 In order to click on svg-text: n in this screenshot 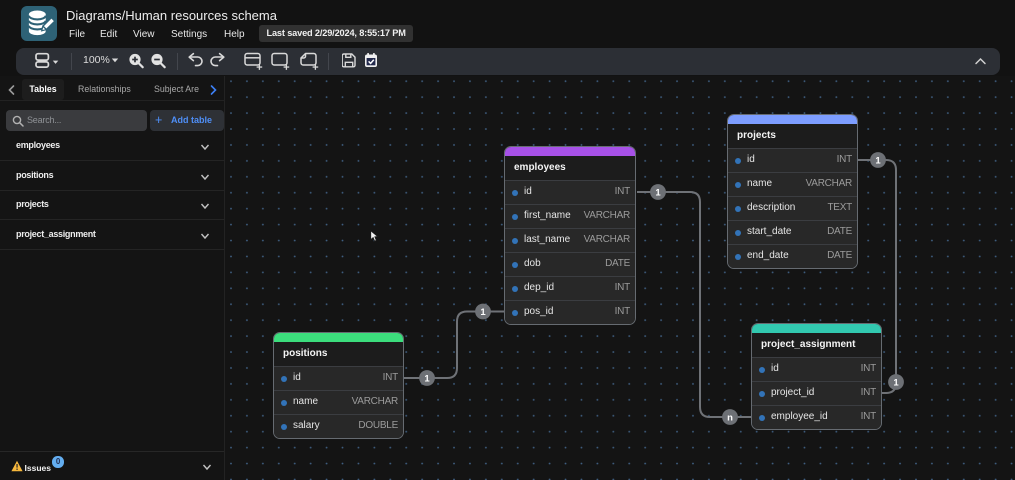, I will do `click(730, 418)`.